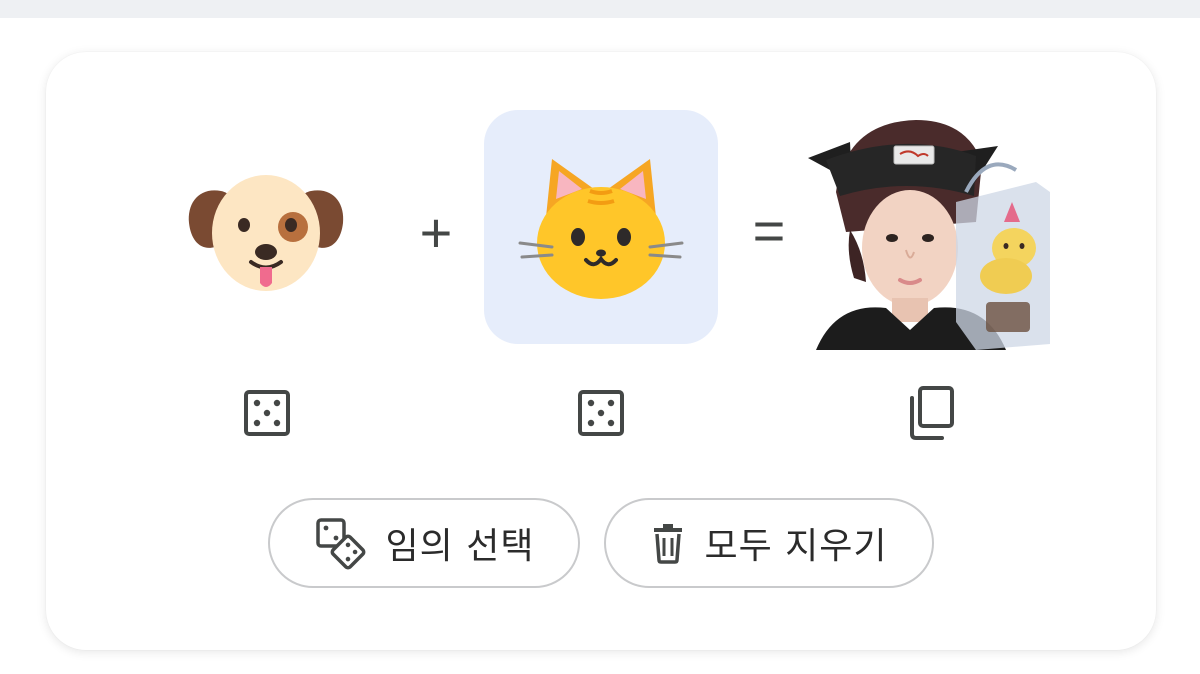 The image size is (1200, 674). Describe the element at coordinates (340, 544) in the screenshot. I see `two-dice-icon` at that location.